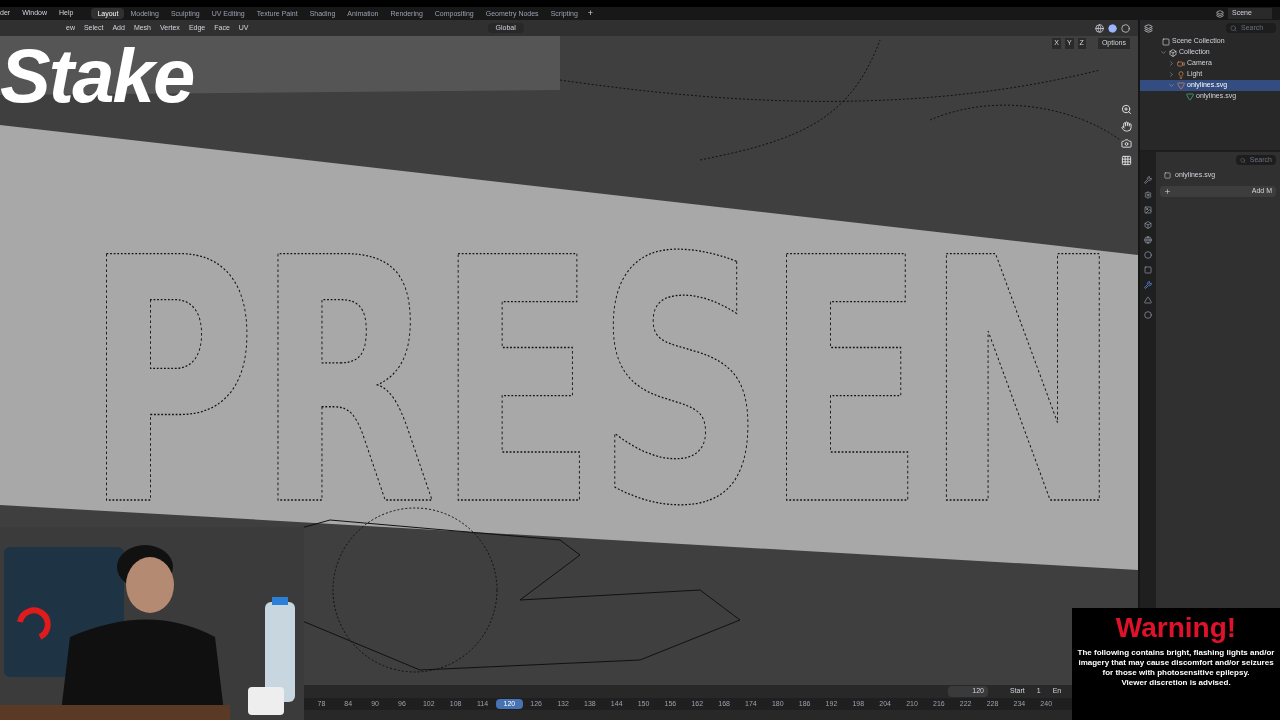  What do you see at coordinates (1126, 126) in the screenshot?
I see `hand-icon` at bounding box center [1126, 126].